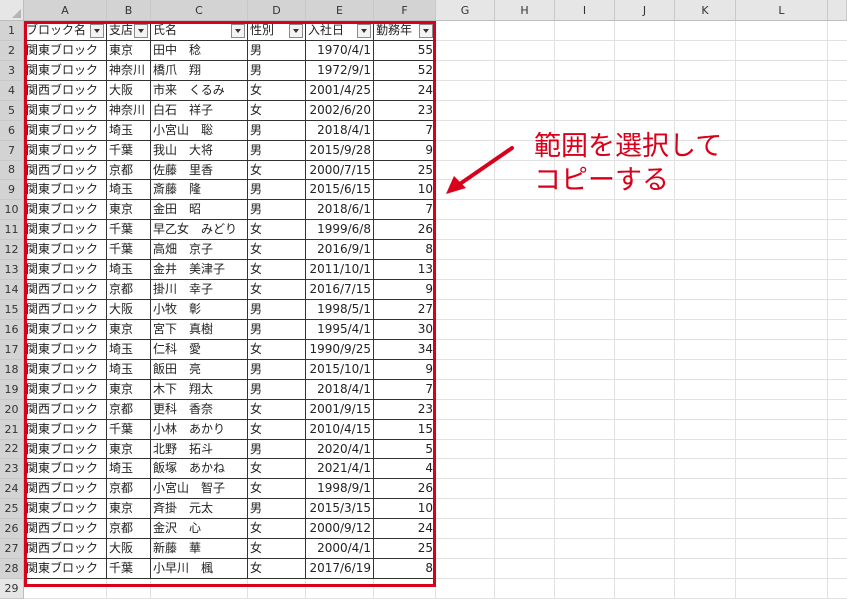 Image resolution: width=847 pixels, height=599 pixels. What do you see at coordinates (405, 329) in the screenshot?
I see `table-cell: 30` at bounding box center [405, 329].